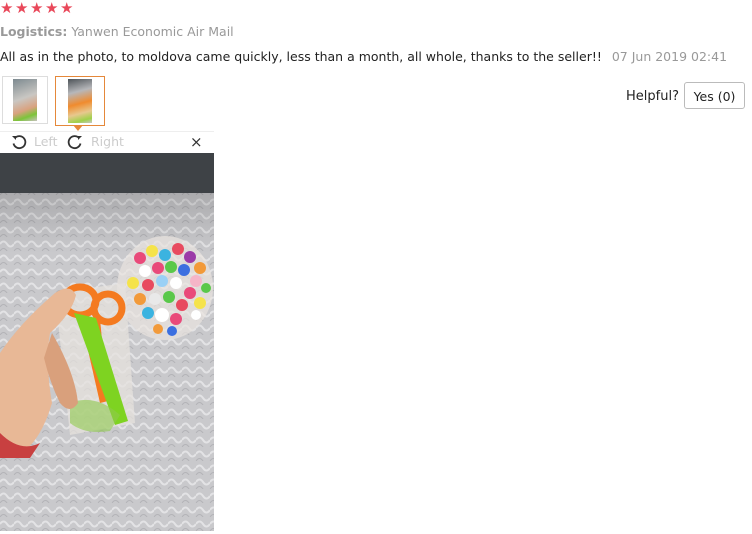 The width and height of the screenshot is (752, 534). I want to click on rating-stars: ★ ★ ★ ★ ★, so click(37, 10).